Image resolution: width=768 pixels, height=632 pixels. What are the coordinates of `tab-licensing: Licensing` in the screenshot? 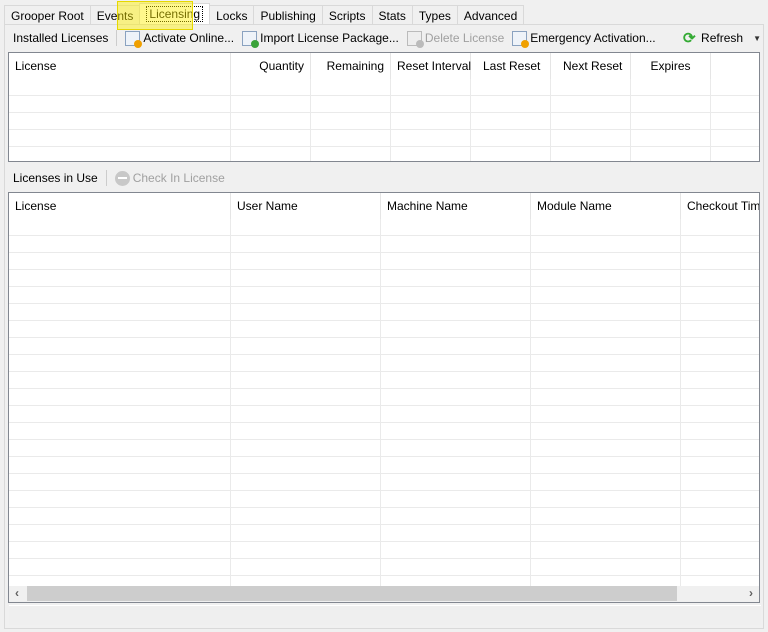 It's located at (175, 14).